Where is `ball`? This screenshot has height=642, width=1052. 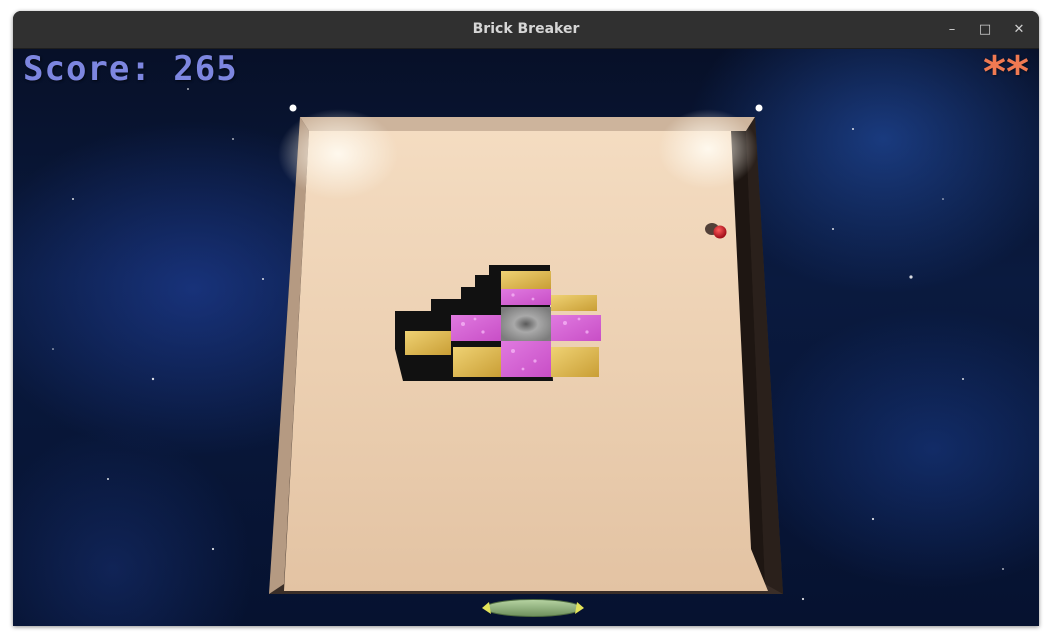
ball is located at coordinates (720, 232).